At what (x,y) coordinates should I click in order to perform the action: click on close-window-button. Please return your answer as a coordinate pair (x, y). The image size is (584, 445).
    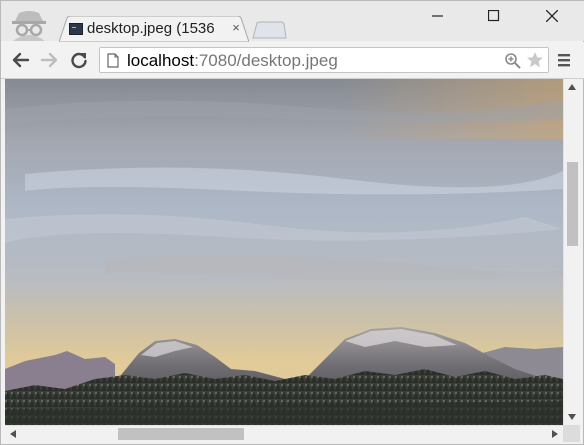
    Looking at the image, I should click on (552, 16).